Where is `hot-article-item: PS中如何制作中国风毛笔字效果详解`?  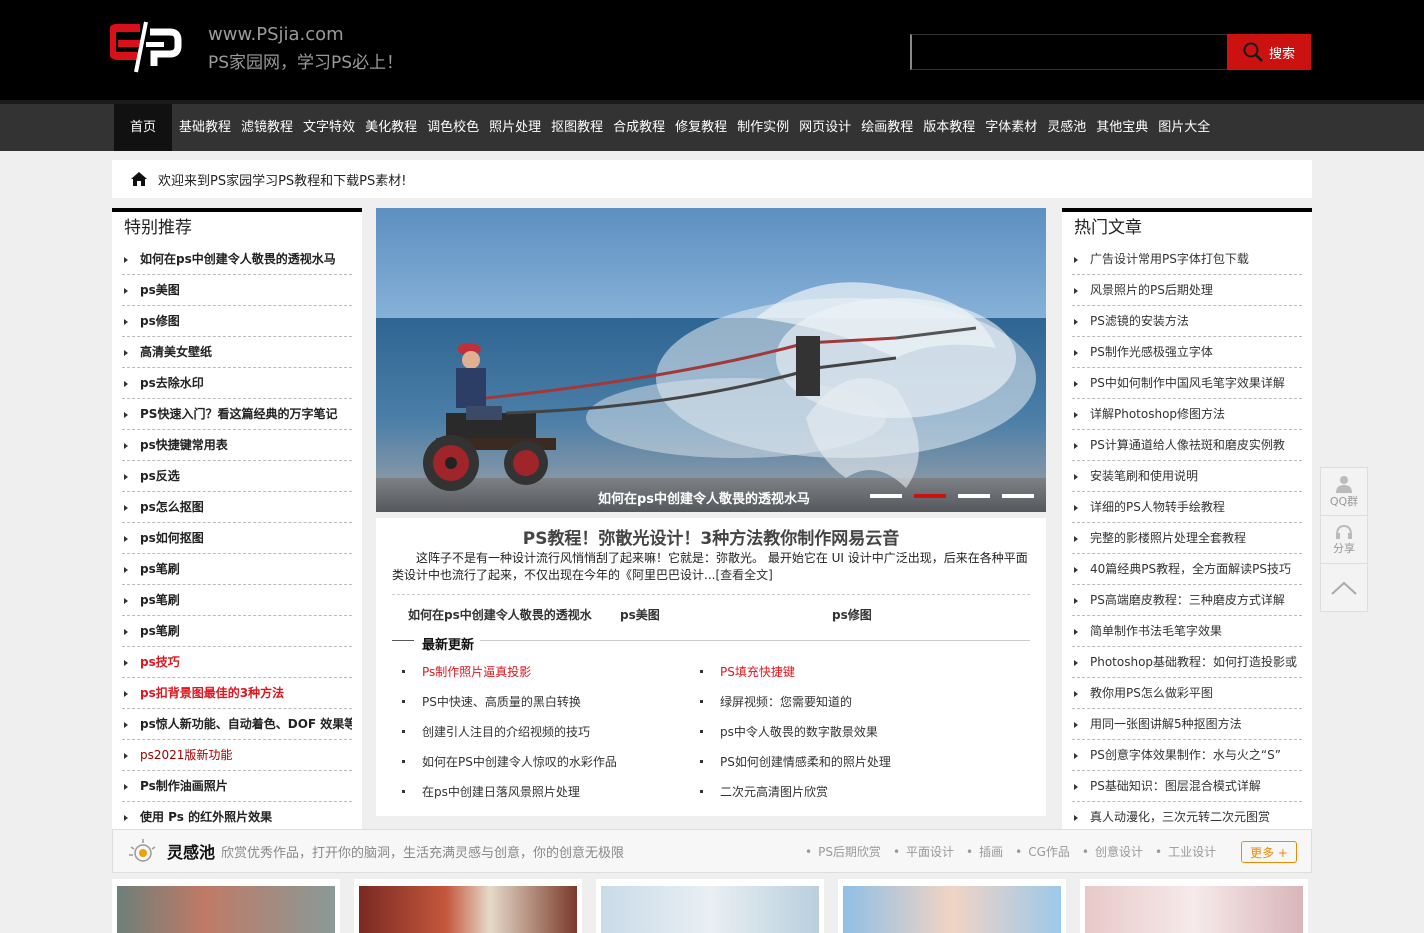
hot-article-item: PS中如何制作中国风毛笔字效果详解 is located at coordinates (1187, 383).